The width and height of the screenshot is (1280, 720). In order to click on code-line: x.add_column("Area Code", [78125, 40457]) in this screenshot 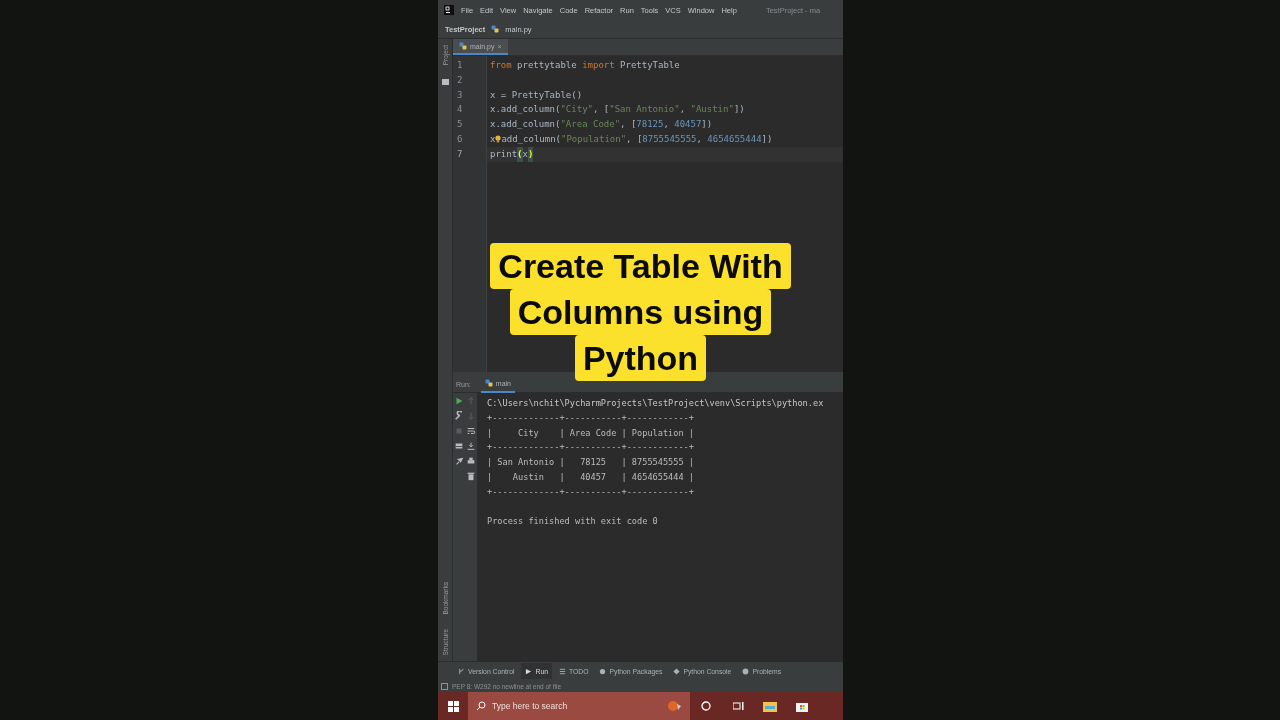, I will do `click(601, 125)`.